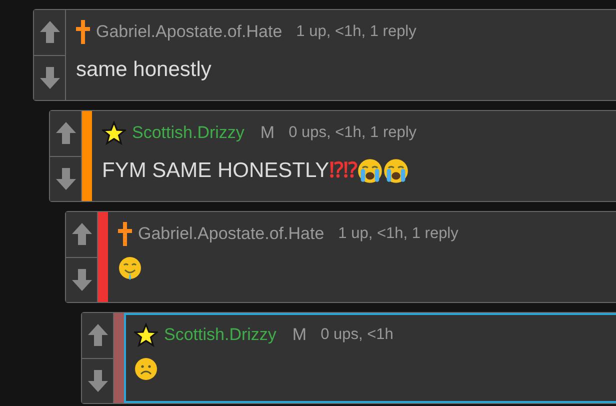 This screenshot has width=616, height=406. What do you see at coordinates (216, 171) in the screenshot?
I see `comment-text: FYM SAME HONESTLY` at bounding box center [216, 171].